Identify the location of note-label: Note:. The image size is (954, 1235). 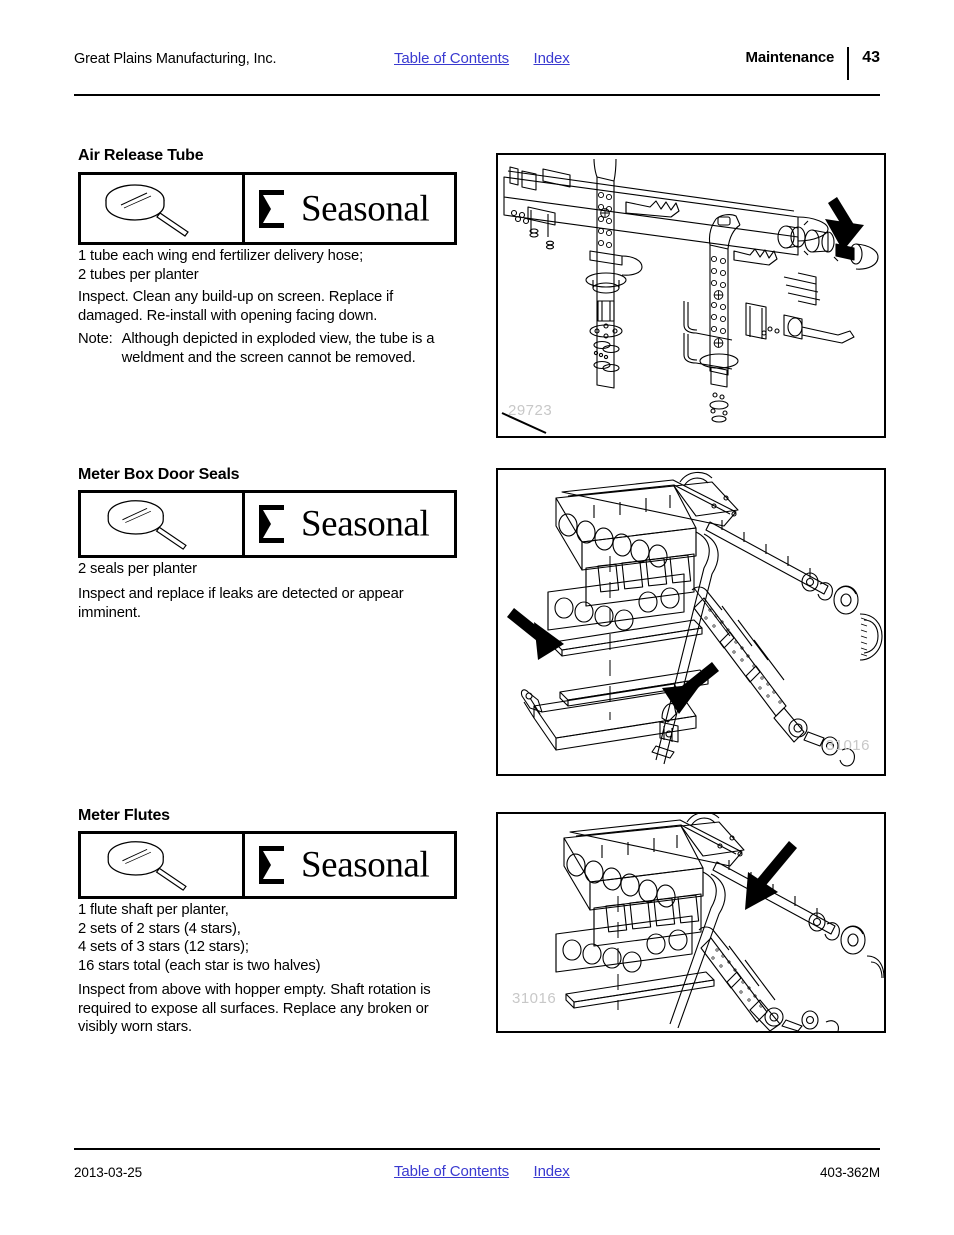
(95, 339).